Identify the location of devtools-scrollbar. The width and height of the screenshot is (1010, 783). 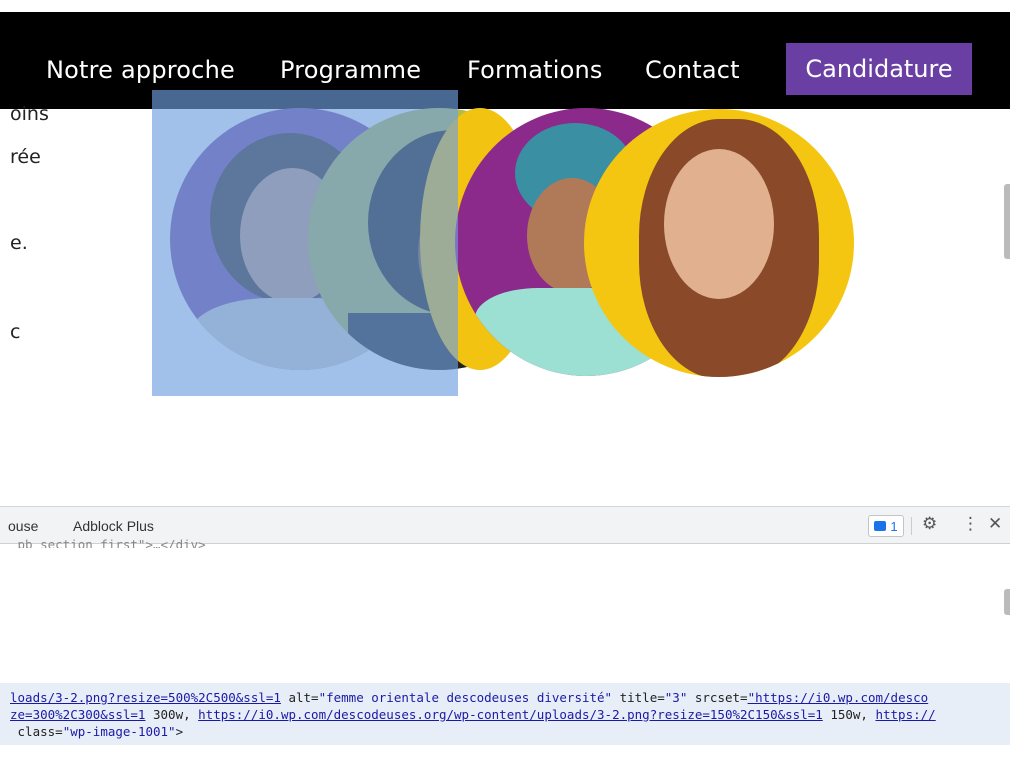
(1007, 602).